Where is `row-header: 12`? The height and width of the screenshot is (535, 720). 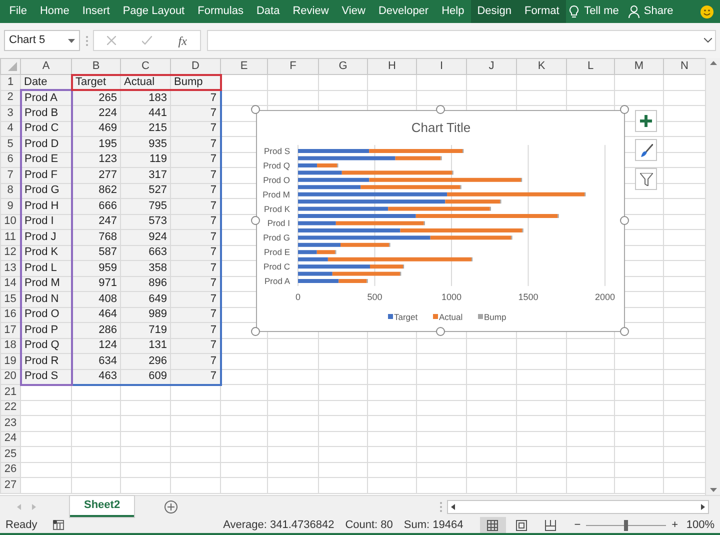
row-header: 12 is located at coordinates (10, 252).